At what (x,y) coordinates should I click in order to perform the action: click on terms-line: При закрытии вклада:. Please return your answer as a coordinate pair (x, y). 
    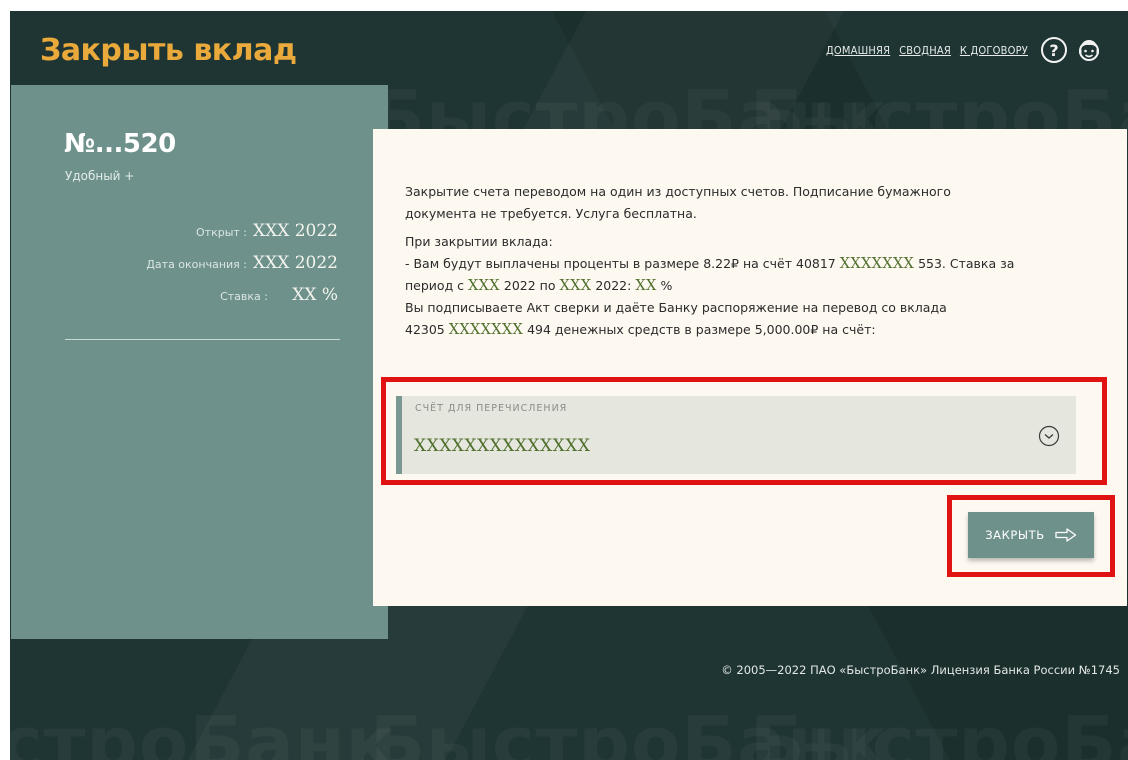
    Looking at the image, I should click on (479, 241).